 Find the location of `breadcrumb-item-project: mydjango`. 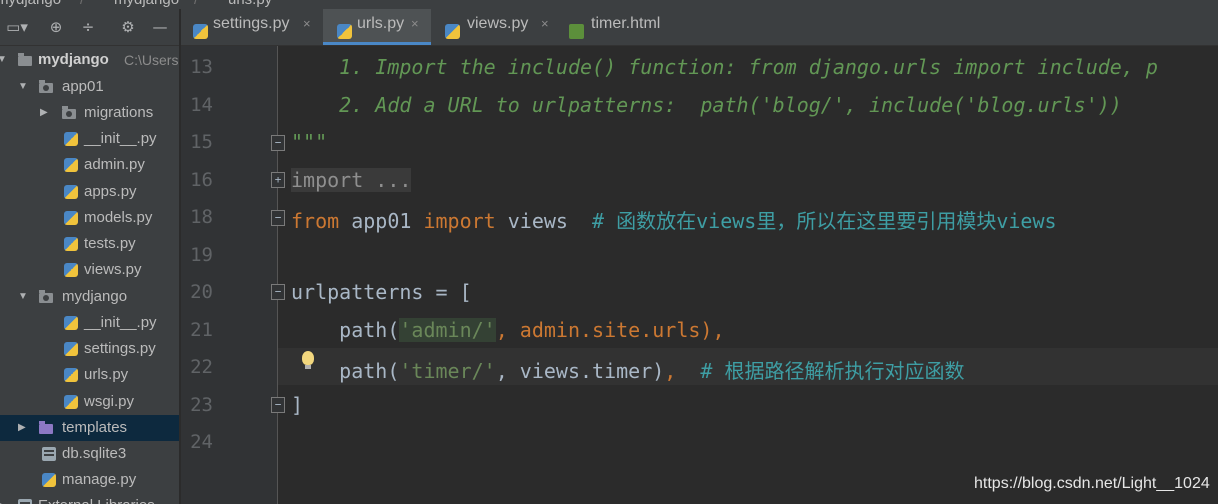

breadcrumb-item-project: mydjango is located at coordinates (30, 4).